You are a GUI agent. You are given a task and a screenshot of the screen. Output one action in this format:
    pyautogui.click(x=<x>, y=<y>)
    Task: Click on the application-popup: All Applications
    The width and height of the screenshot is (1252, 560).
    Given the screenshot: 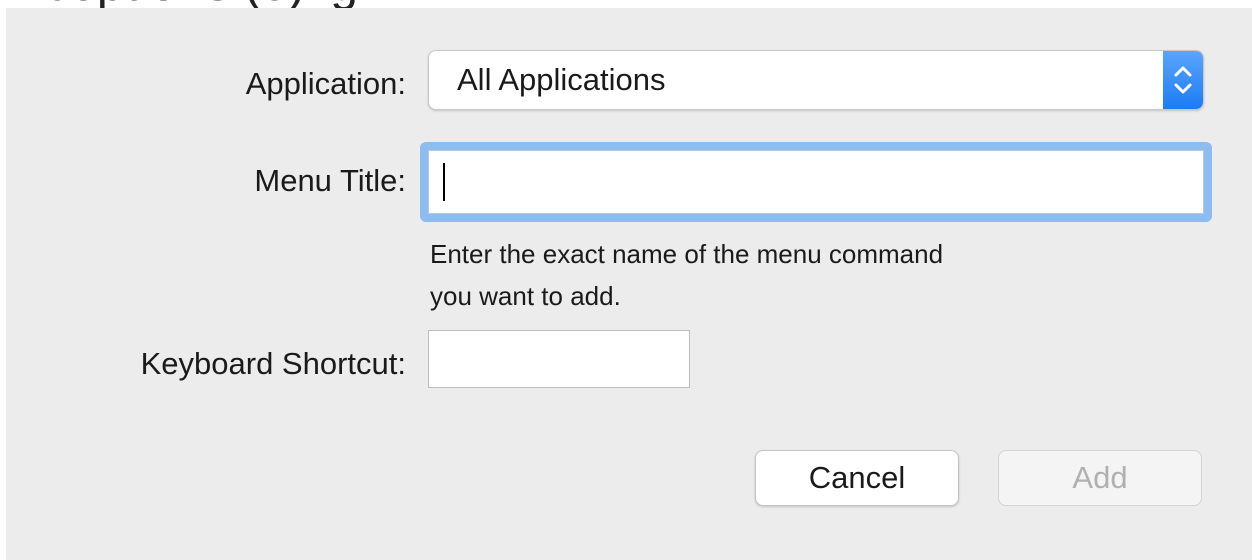 What is the action you would take?
    pyautogui.click(x=816, y=80)
    